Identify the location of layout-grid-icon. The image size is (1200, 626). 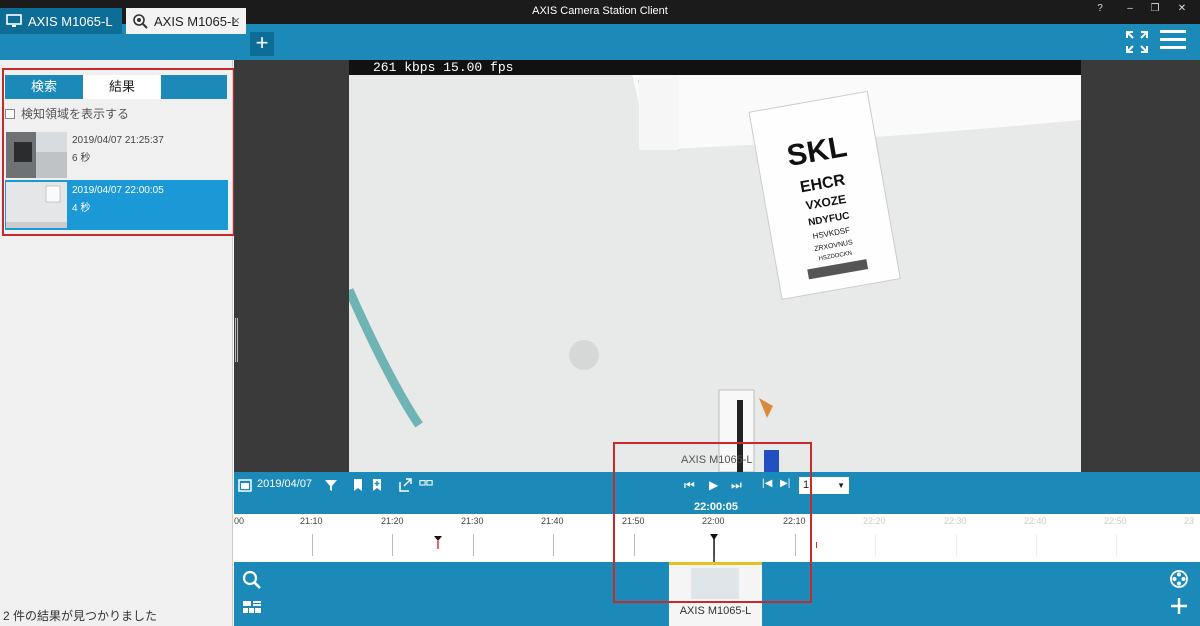
(252, 607).